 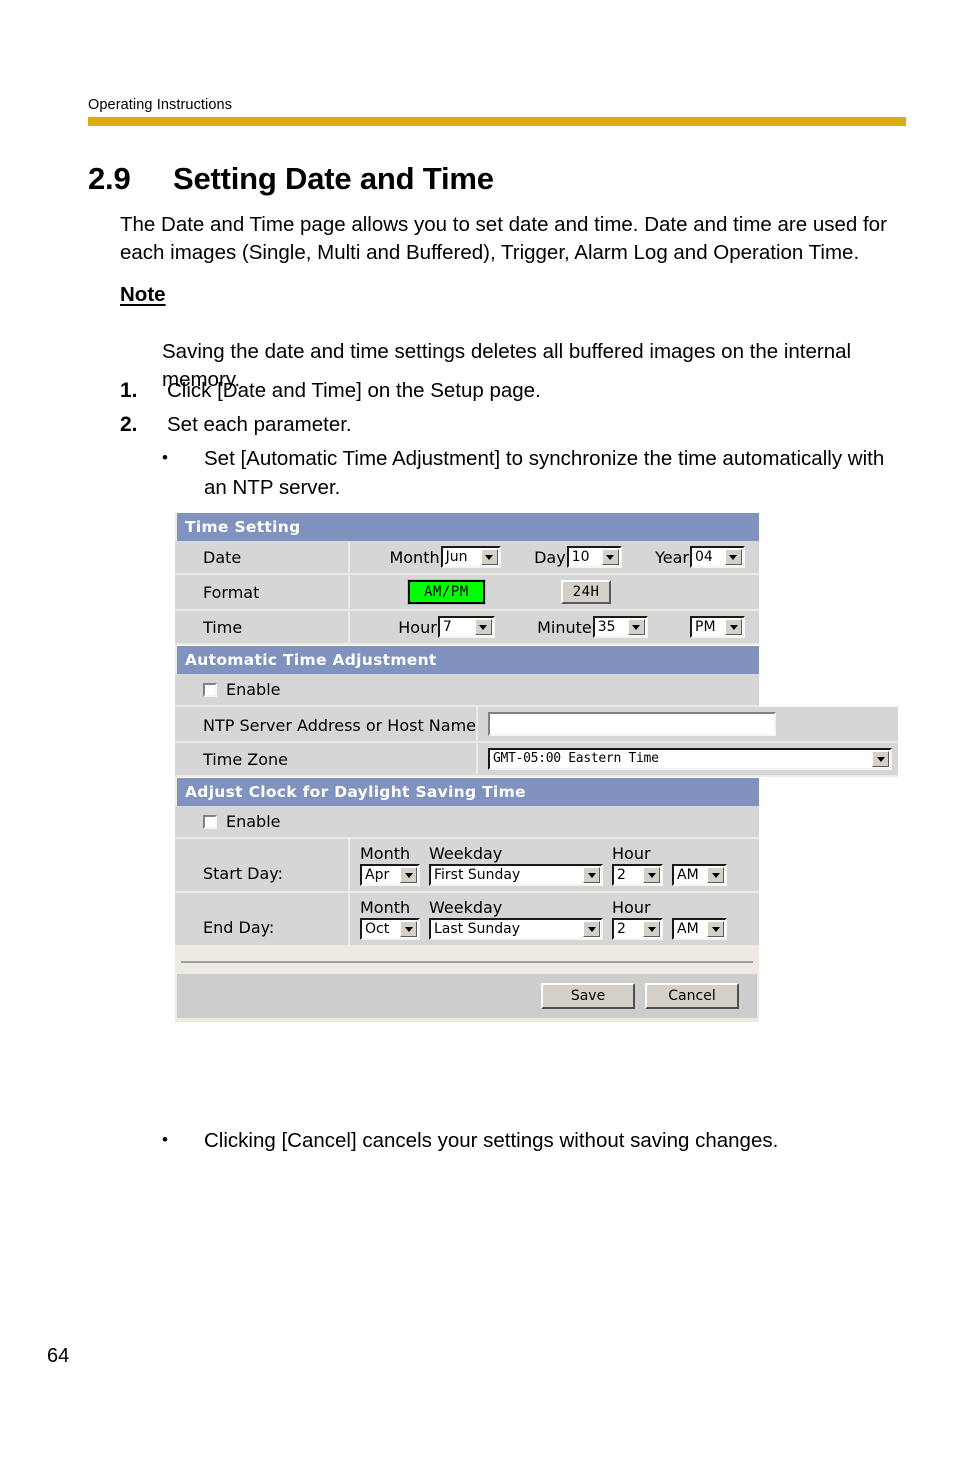 I want to click on format-24h-button: 24H, so click(x=586, y=592).